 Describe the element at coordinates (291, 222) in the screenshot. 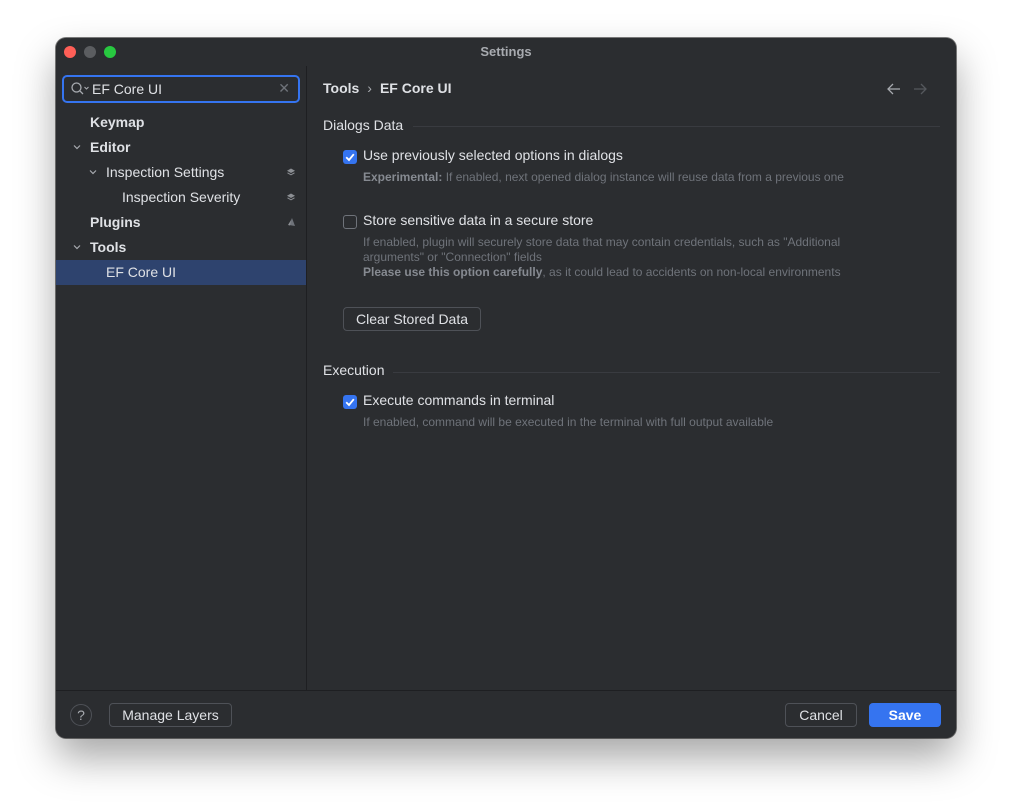

I see `ide-layer-icon` at that location.